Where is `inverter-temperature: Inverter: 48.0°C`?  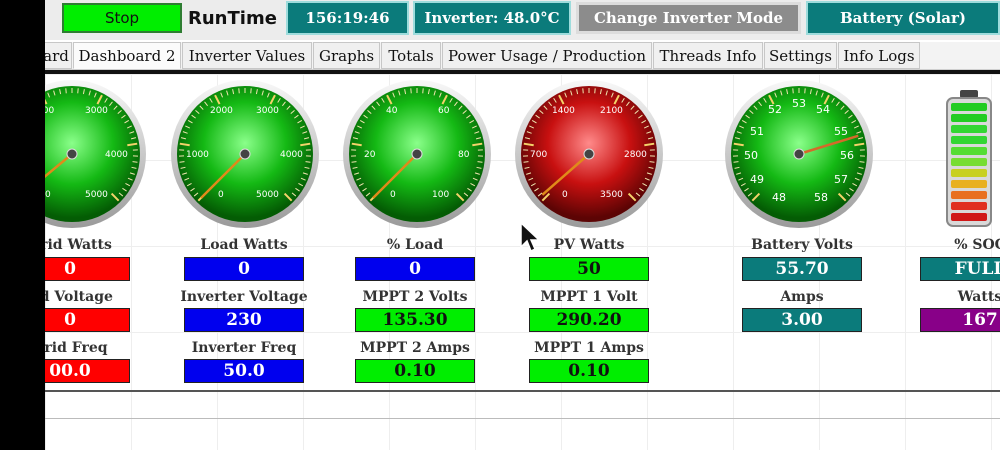
inverter-temperature: Inverter: 48.0°C is located at coordinates (492, 18).